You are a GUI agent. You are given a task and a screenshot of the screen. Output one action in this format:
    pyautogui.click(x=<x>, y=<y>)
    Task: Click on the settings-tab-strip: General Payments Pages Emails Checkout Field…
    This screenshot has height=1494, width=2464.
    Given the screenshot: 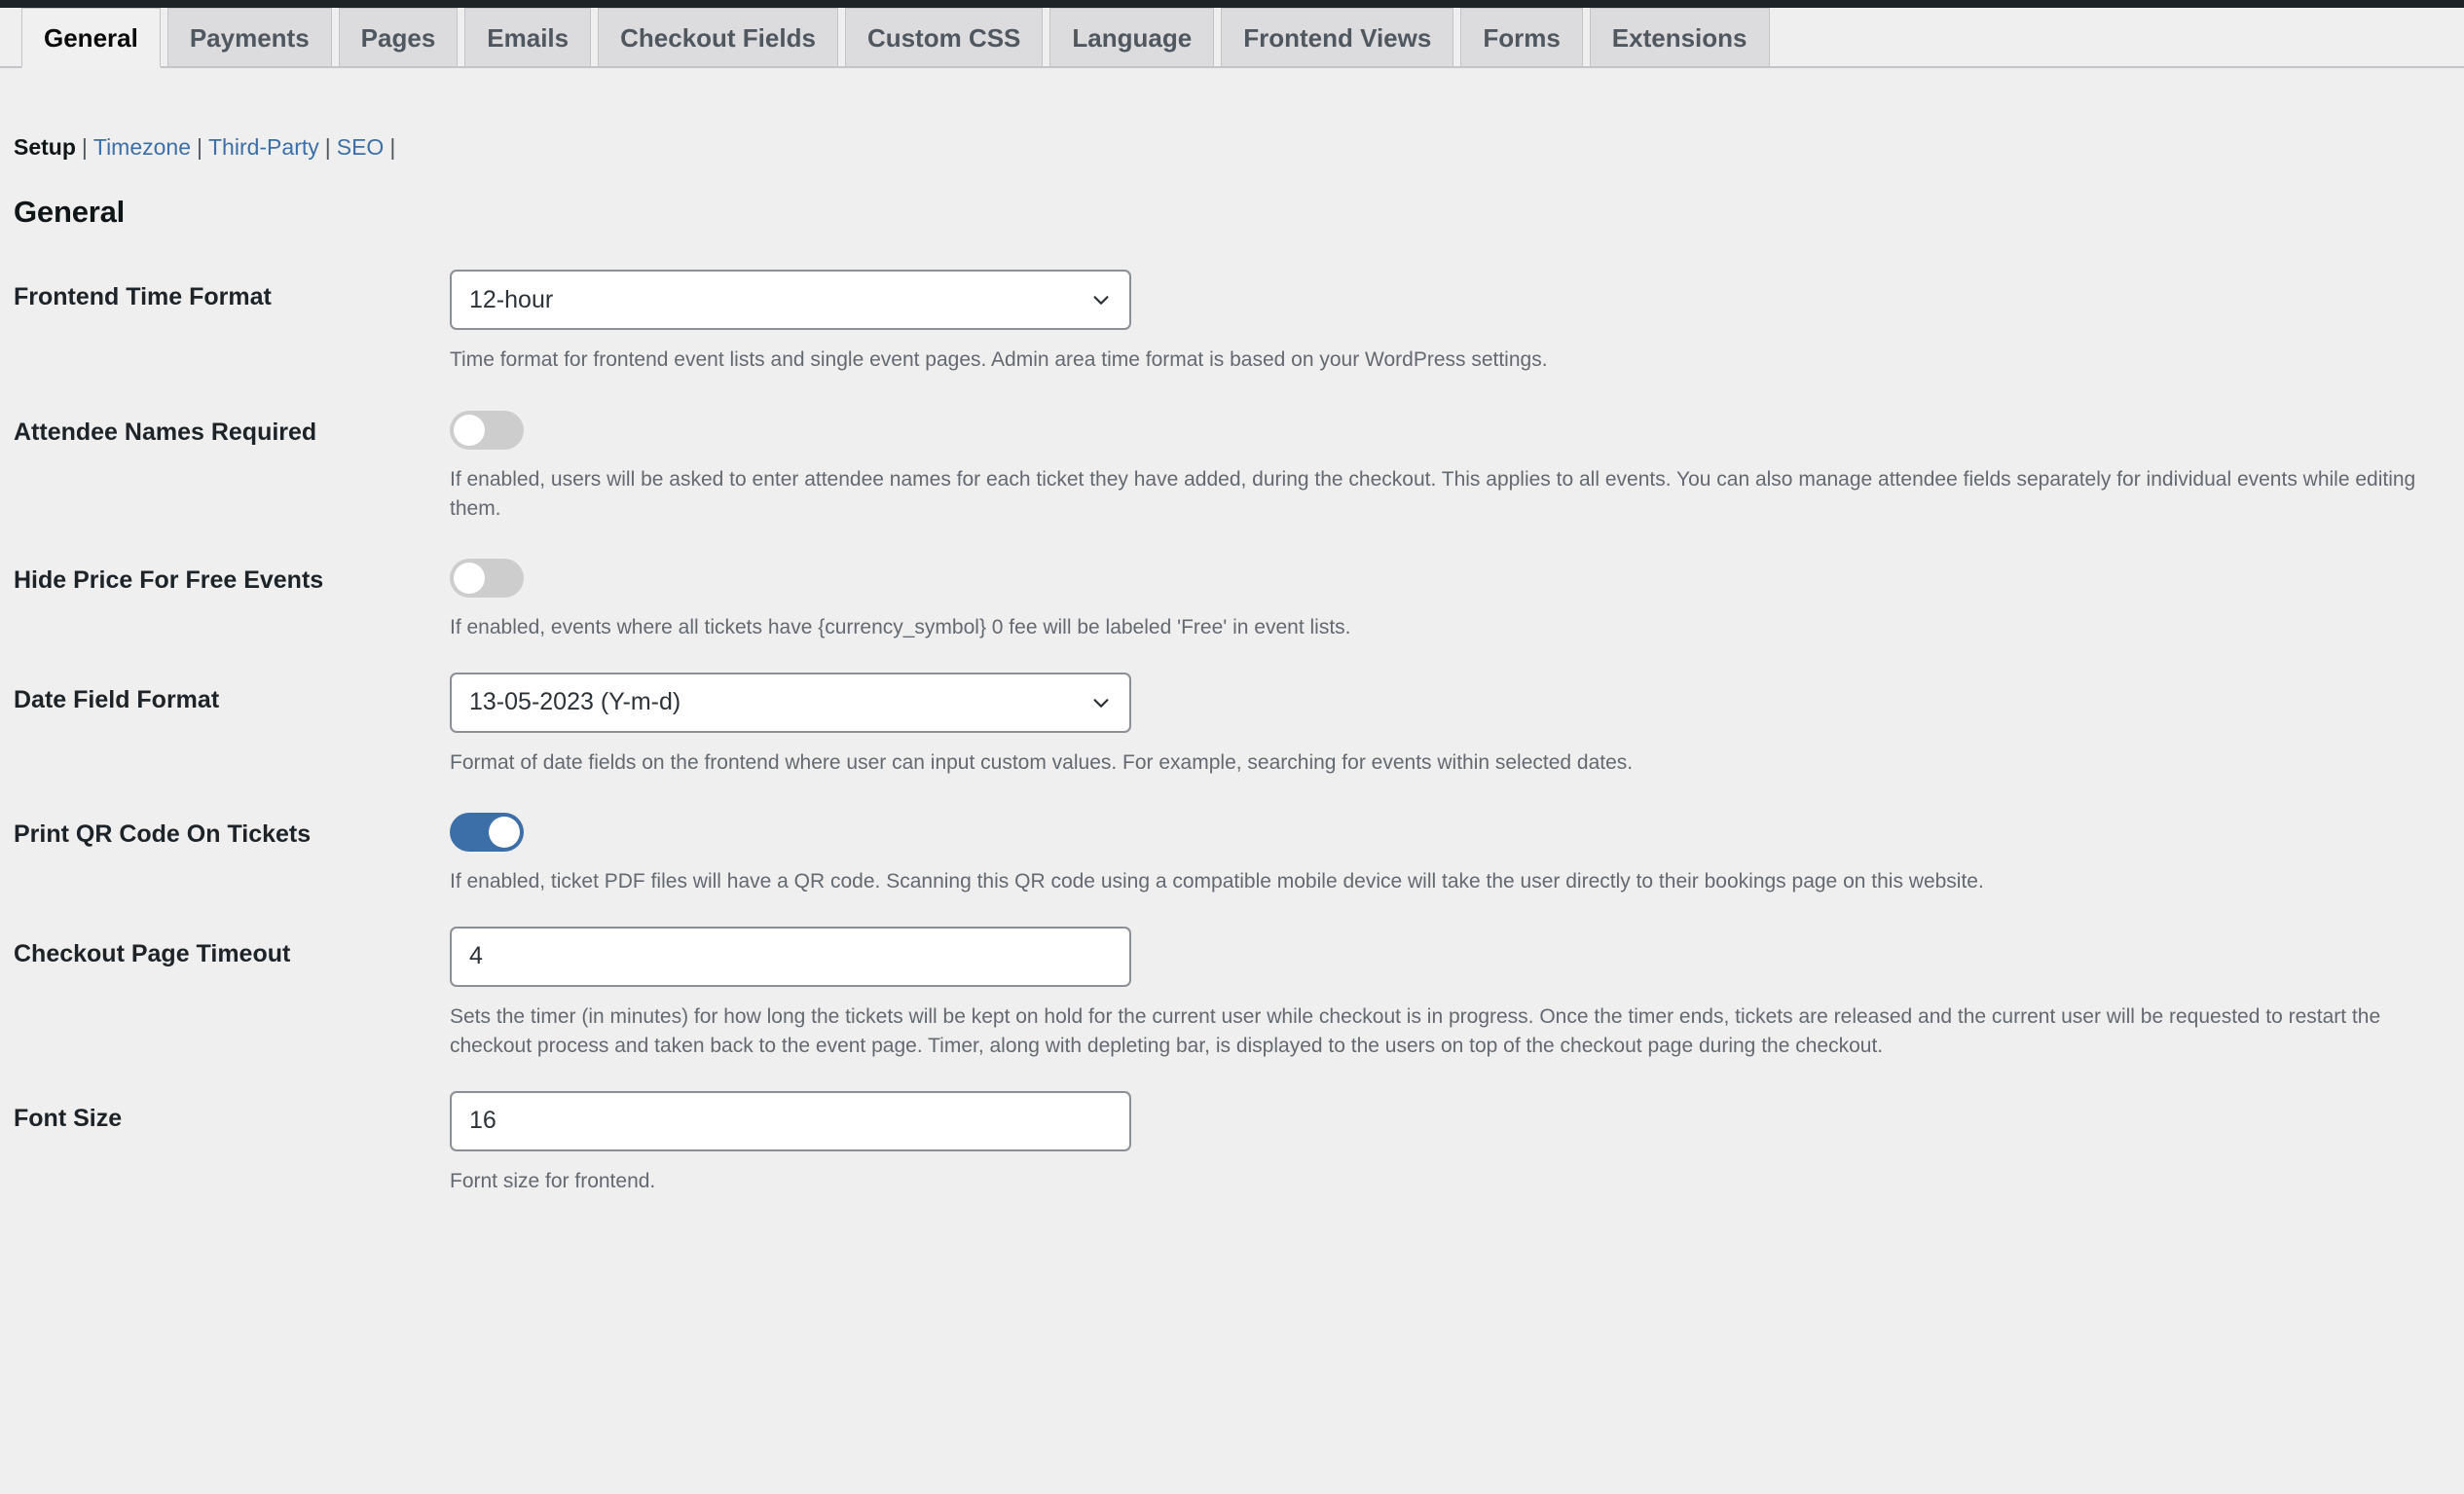 What is the action you would take?
    pyautogui.click(x=1232, y=38)
    